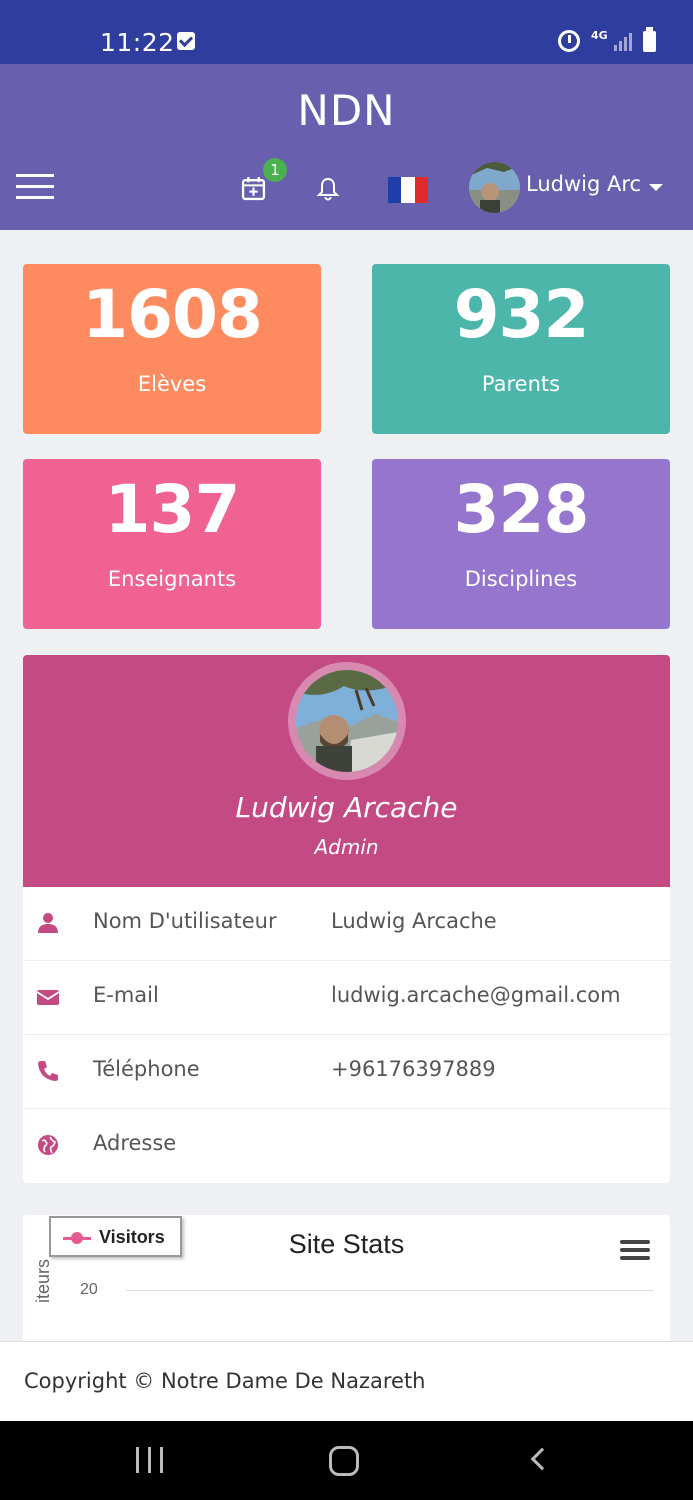 This screenshot has width=693, height=1500. What do you see at coordinates (390, 1290) in the screenshot?
I see `chart-gridline` at bounding box center [390, 1290].